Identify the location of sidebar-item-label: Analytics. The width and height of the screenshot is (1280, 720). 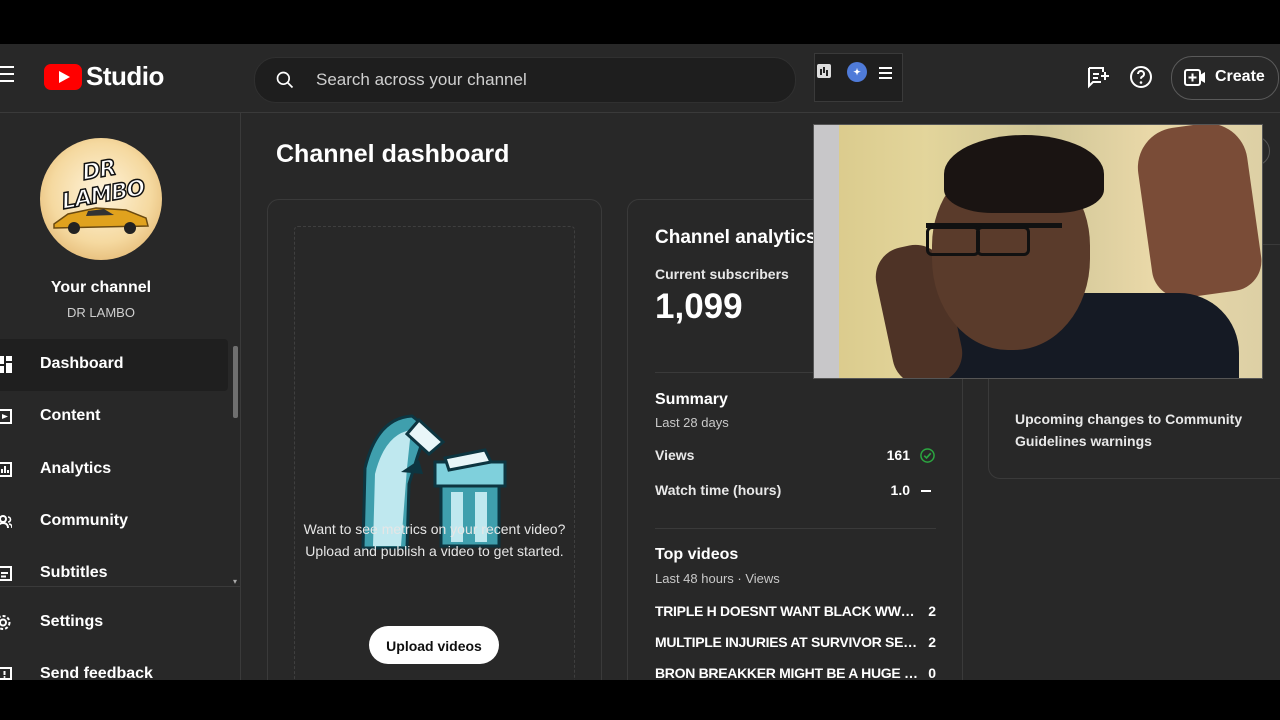
(76, 468).